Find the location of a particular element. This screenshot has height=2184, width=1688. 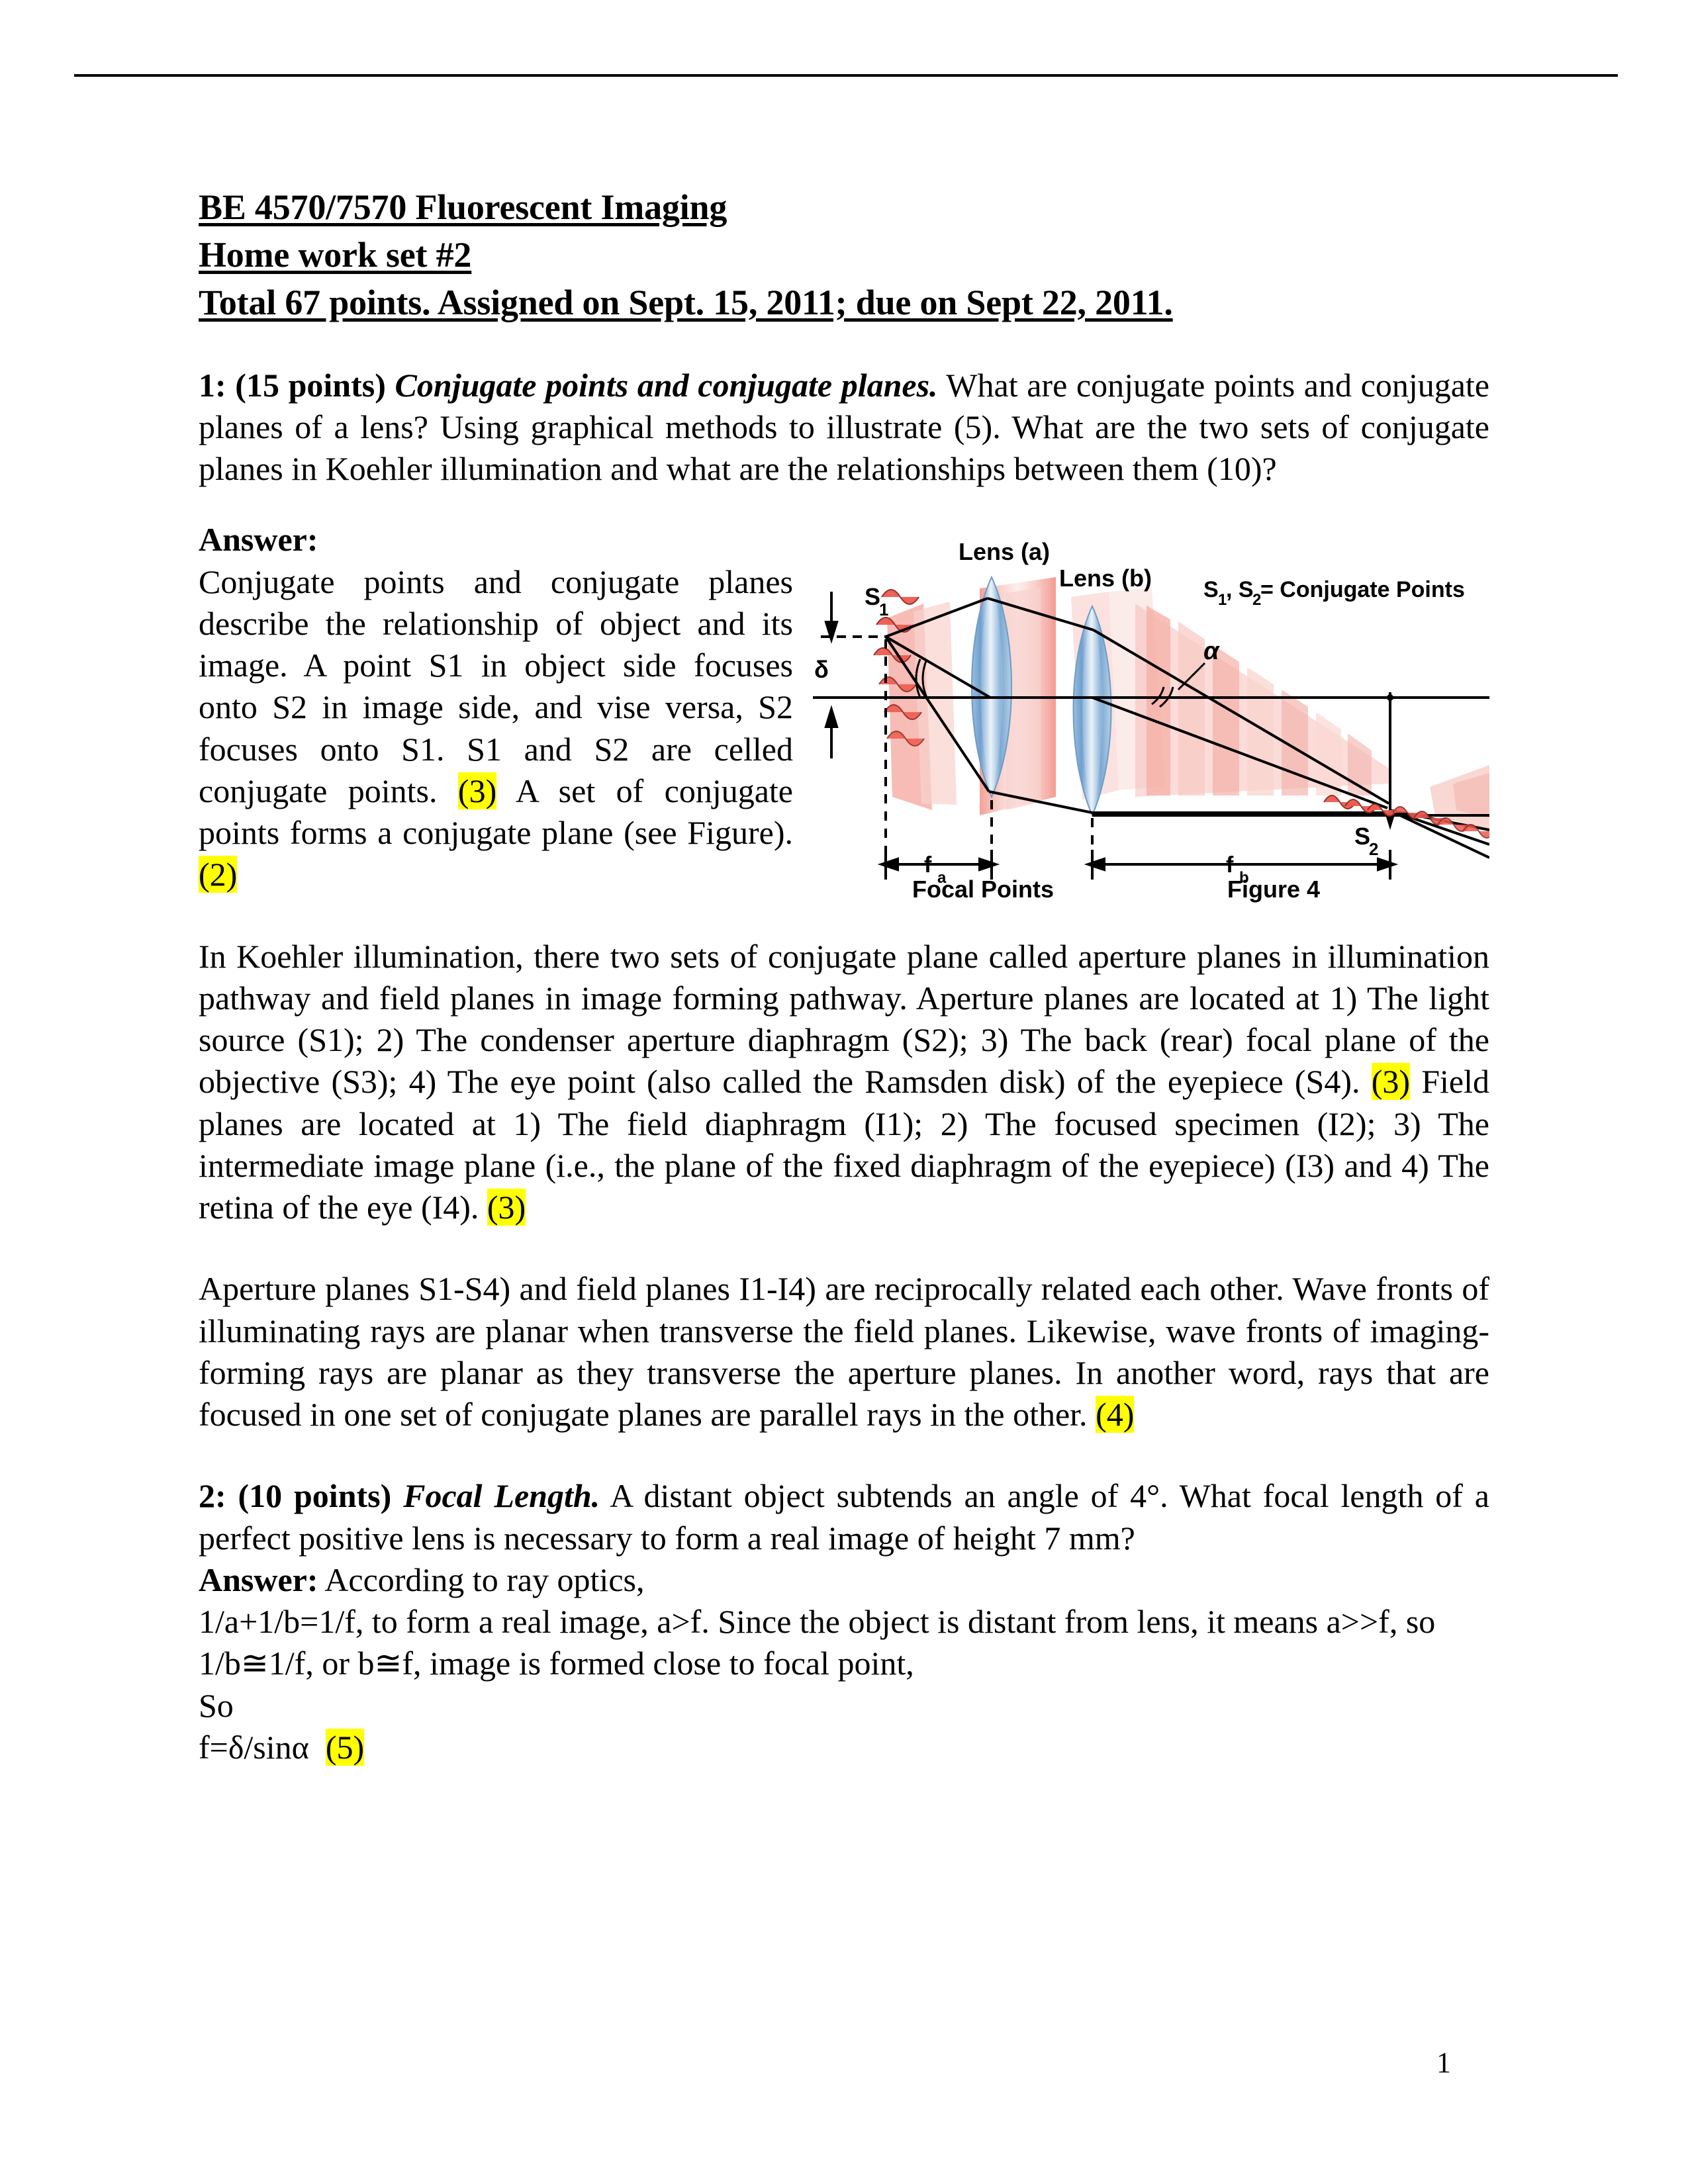

fa-label: f is located at coordinates (928, 865).